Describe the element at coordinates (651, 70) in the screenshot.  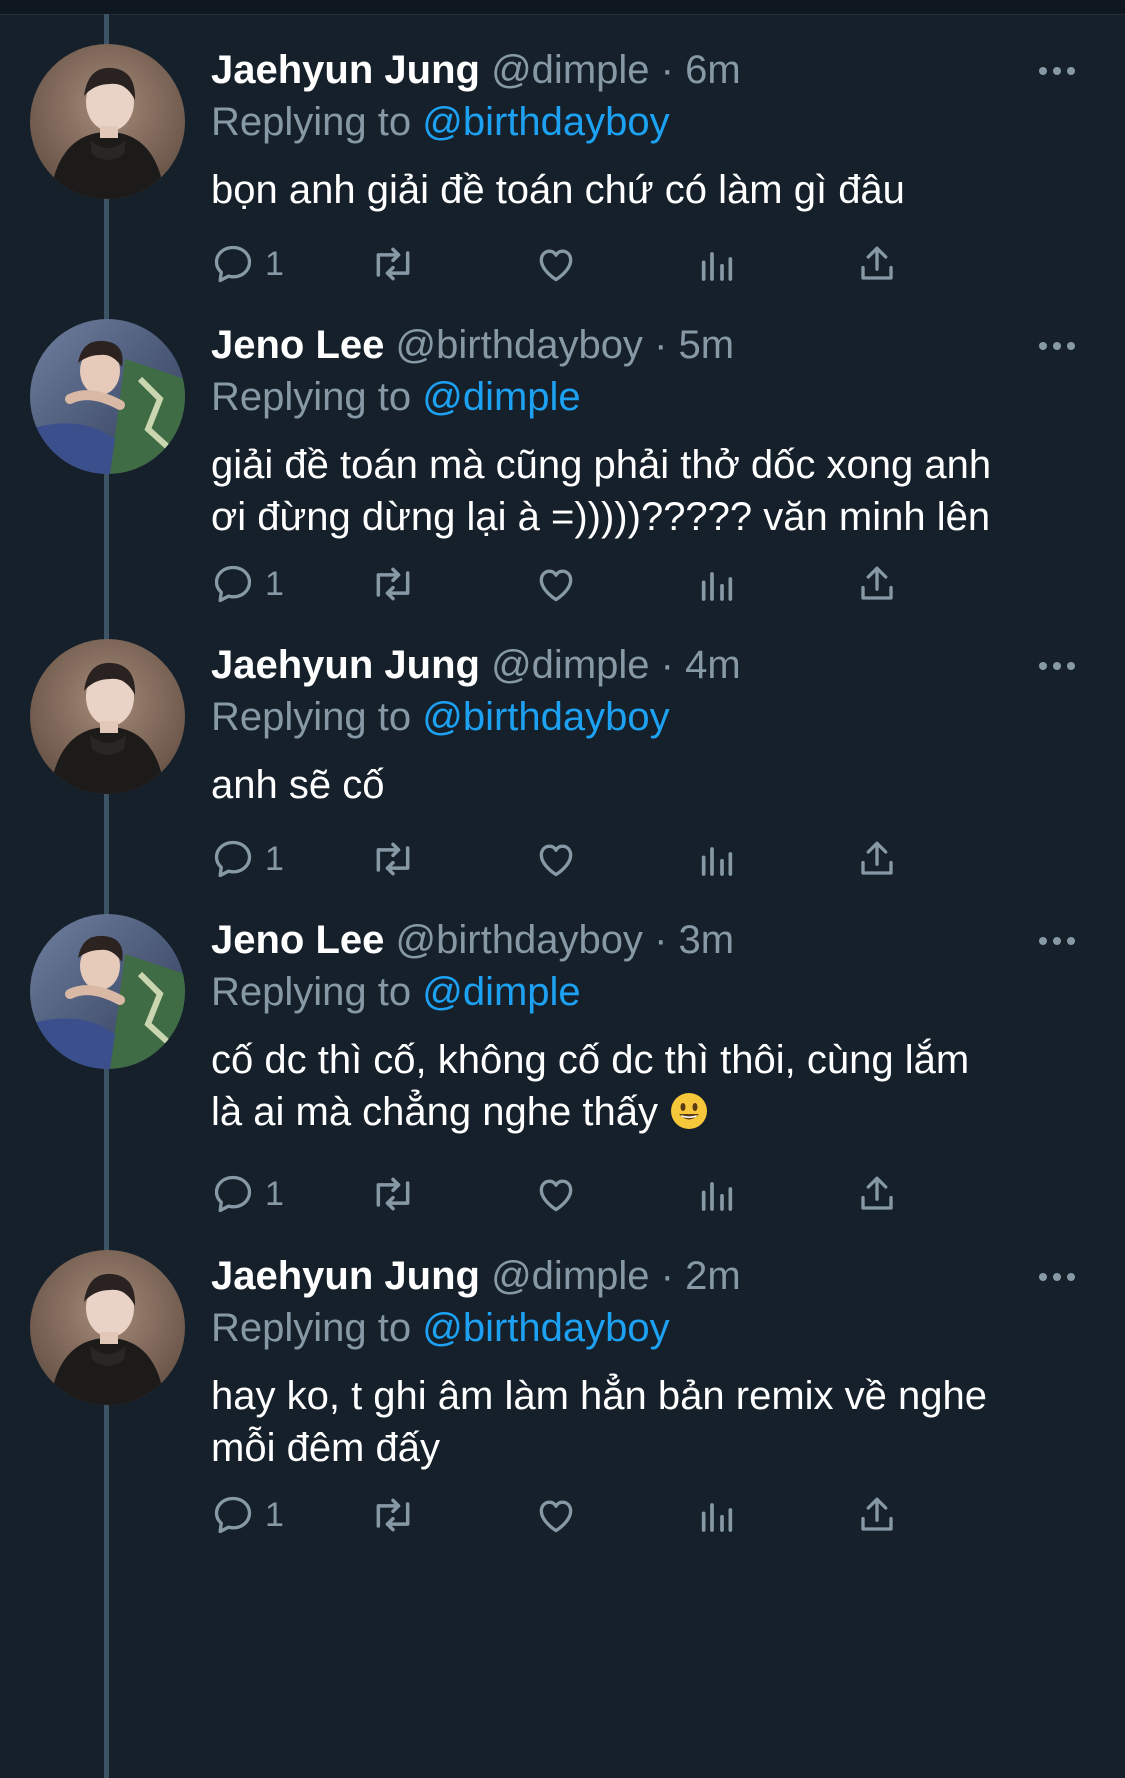
I see `tweet-header: Jaehyun Jung @dimple · 6m` at that location.